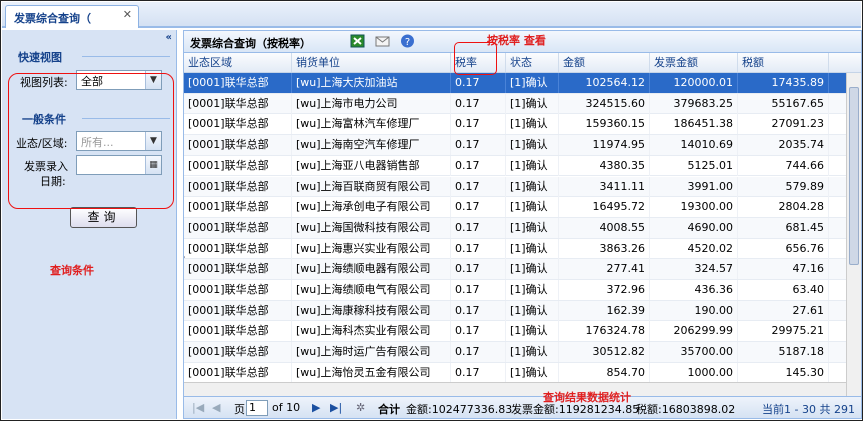 The width and height of the screenshot is (863, 421). I want to click on table-cell: 277.41, so click(604, 269).